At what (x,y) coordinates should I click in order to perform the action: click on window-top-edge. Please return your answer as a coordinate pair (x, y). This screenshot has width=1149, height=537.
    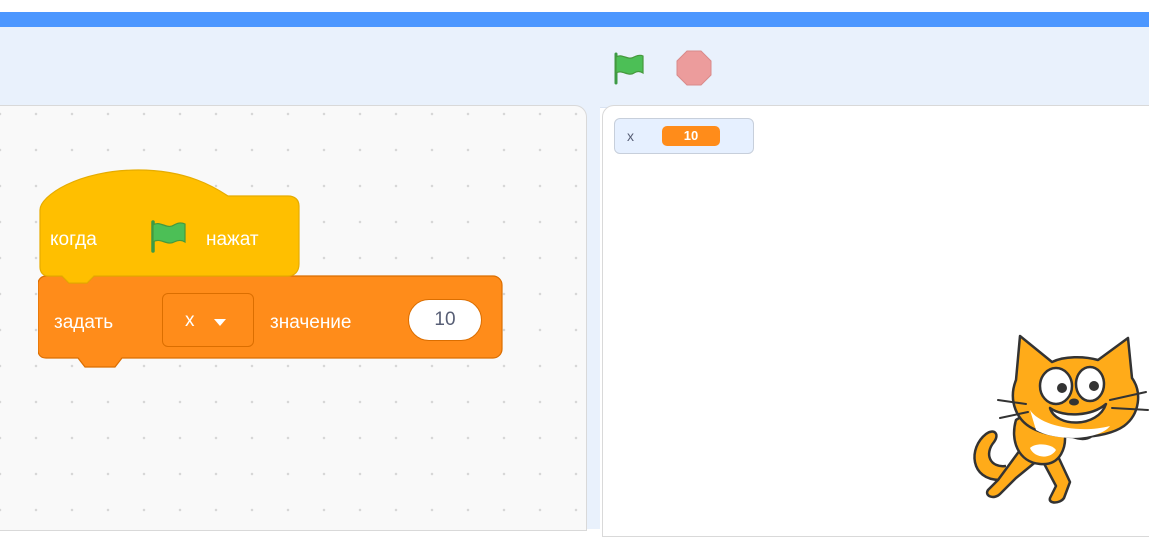
    Looking at the image, I should click on (574, 6).